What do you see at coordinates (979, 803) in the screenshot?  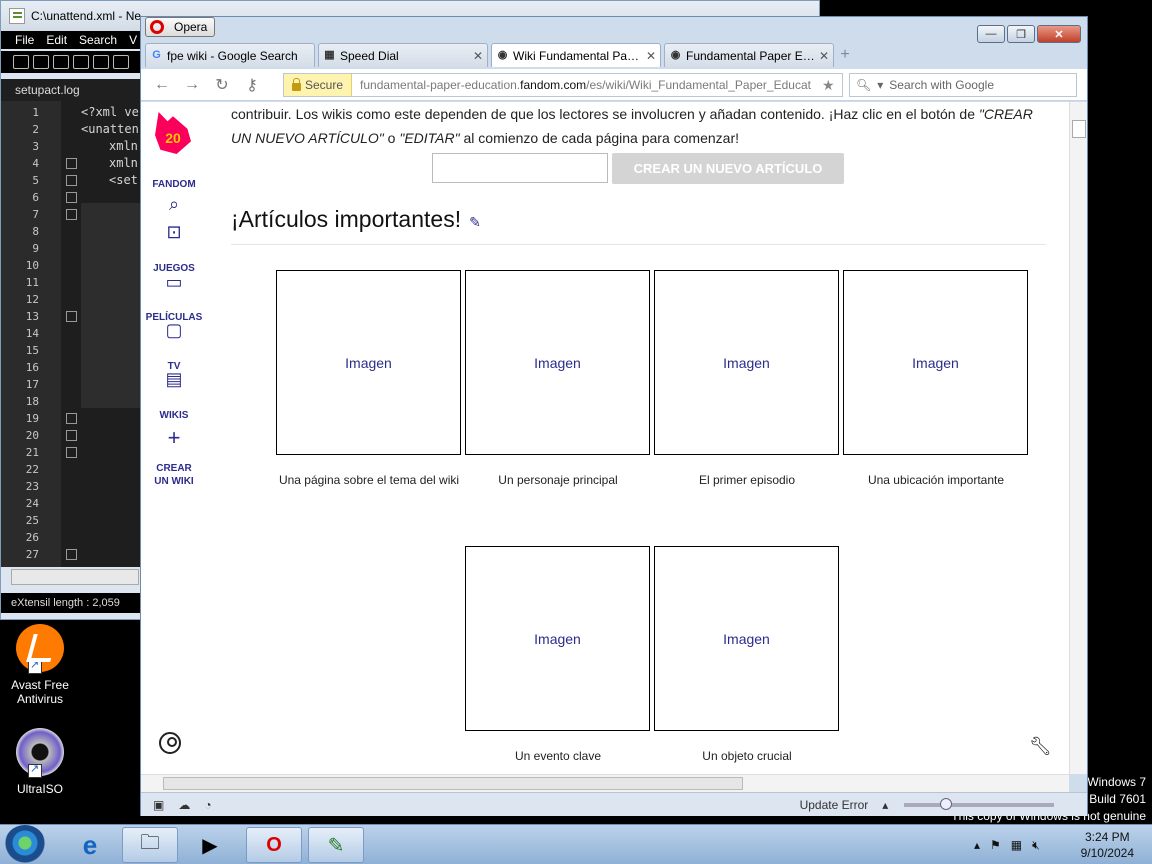 I see `zoom-slider` at bounding box center [979, 803].